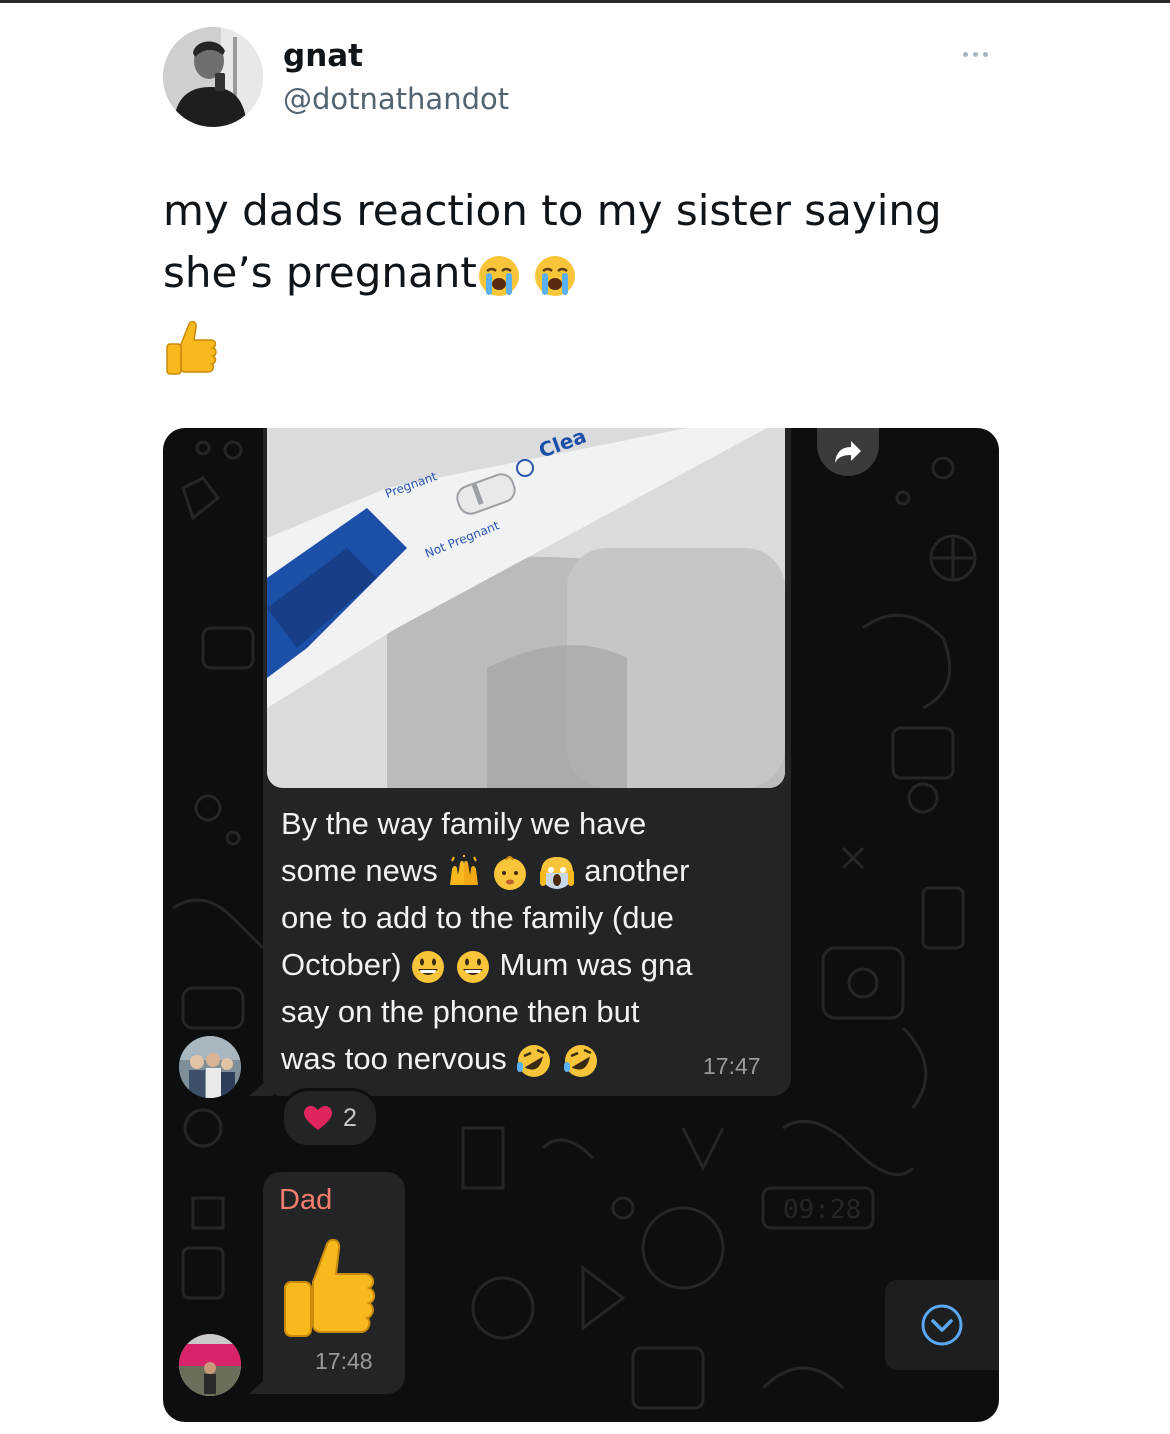  What do you see at coordinates (359, 870) in the screenshot?
I see `message-line-2a: some news` at bounding box center [359, 870].